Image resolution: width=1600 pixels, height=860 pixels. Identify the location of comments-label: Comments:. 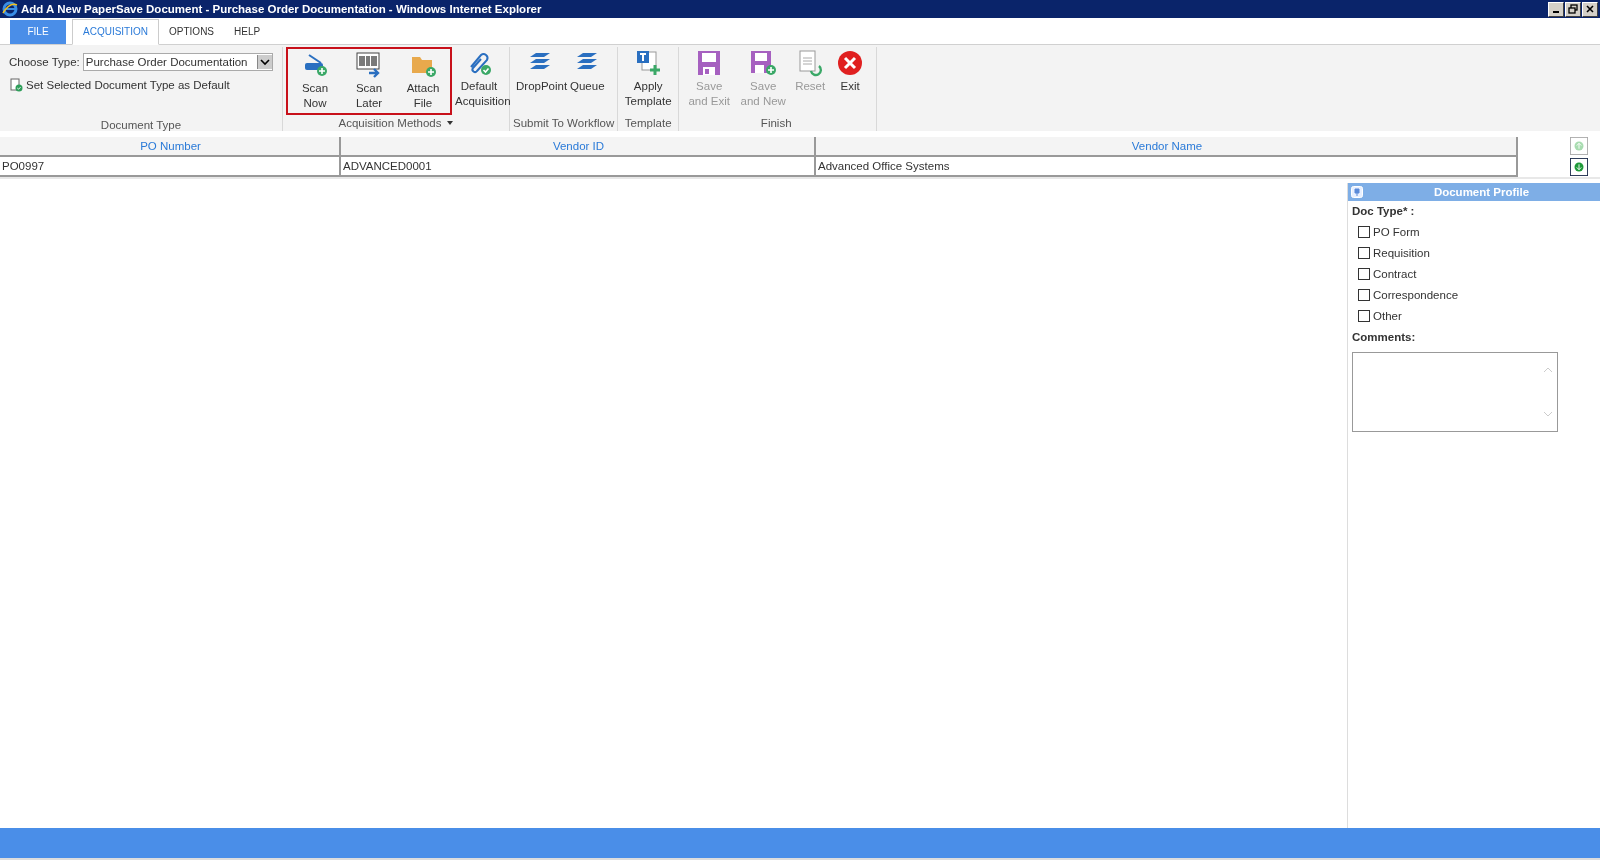
(1384, 337).